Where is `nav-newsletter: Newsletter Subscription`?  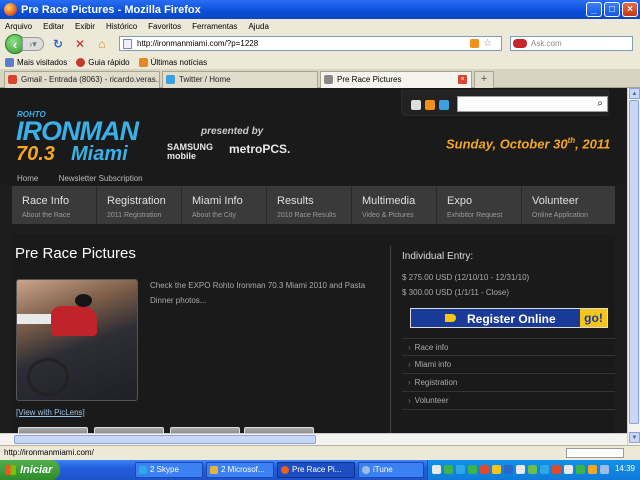 nav-newsletter: Newsletter Subscription is located at coordinates (101, 178).